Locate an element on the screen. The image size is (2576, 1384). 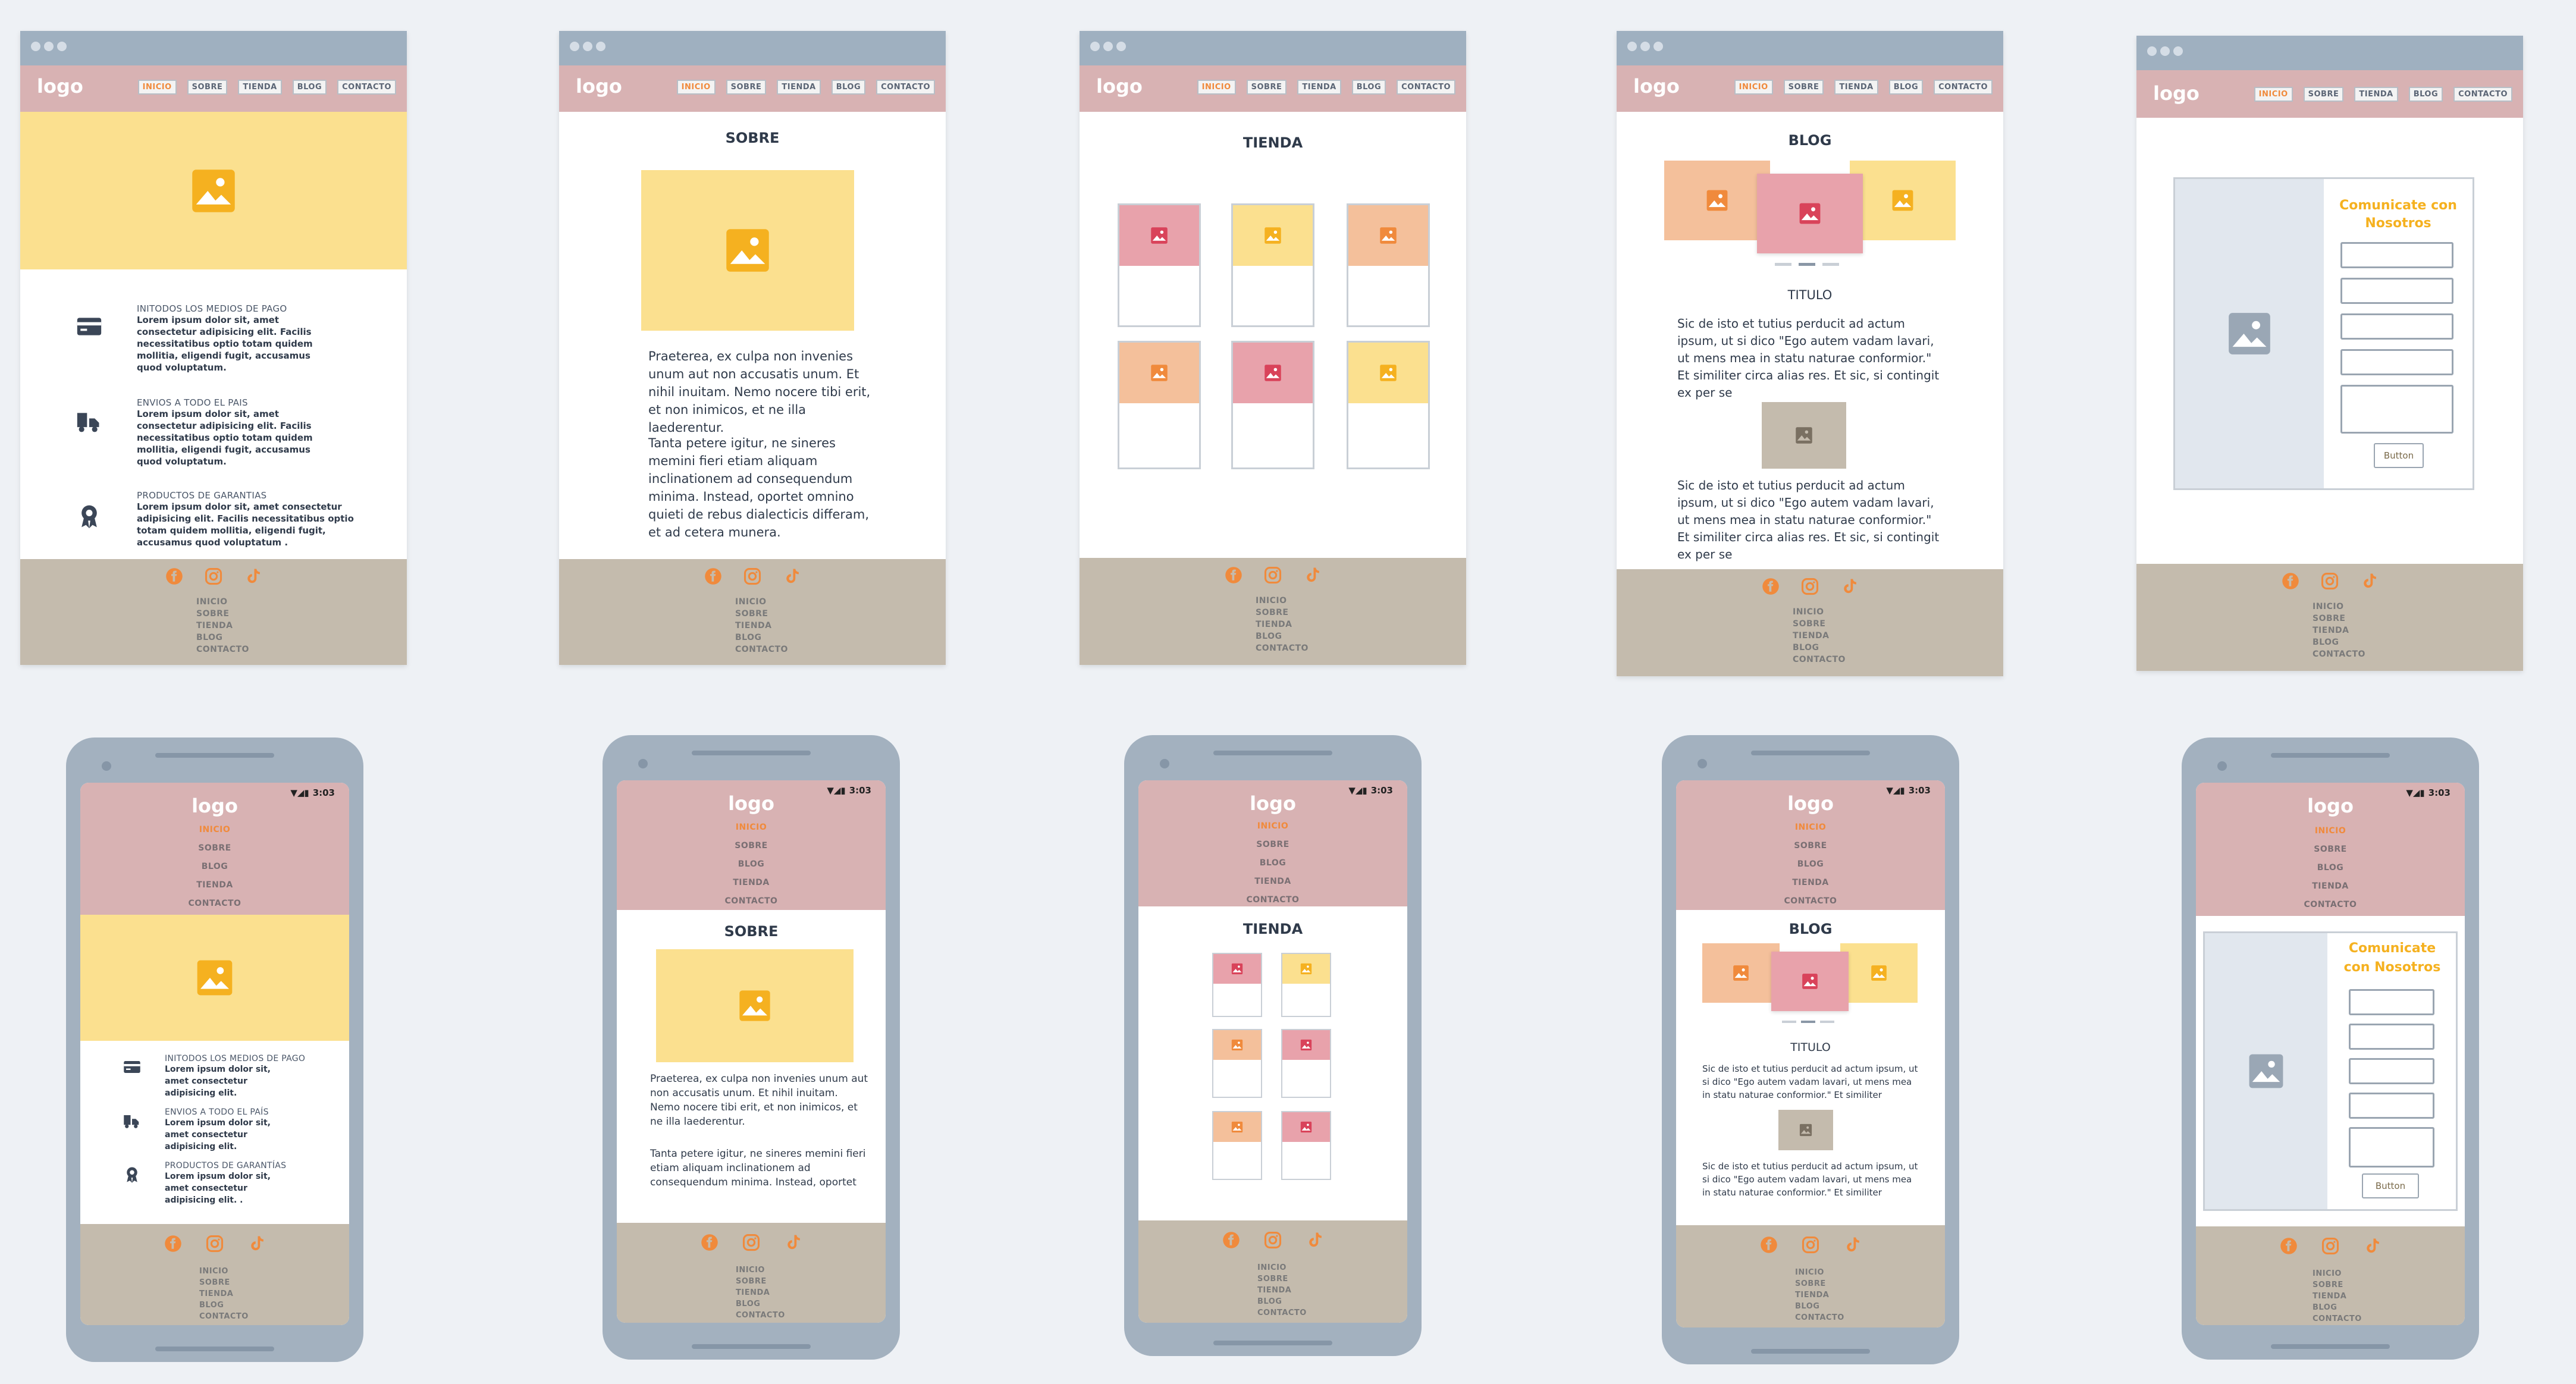
social-links is located at coordinates (1810, 586).